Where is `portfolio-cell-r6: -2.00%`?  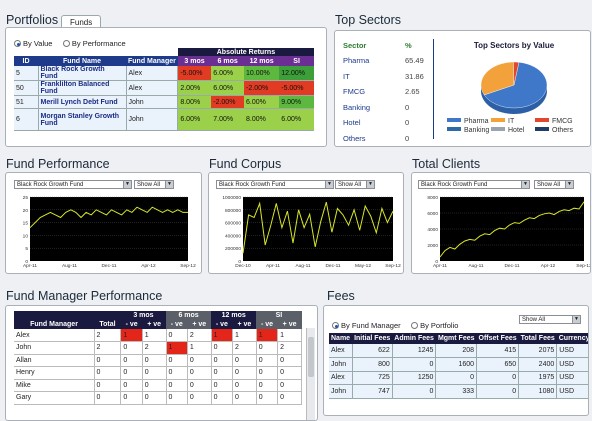
portfolio-cell-r6: -2.00% is located at coordinates (228, 102).